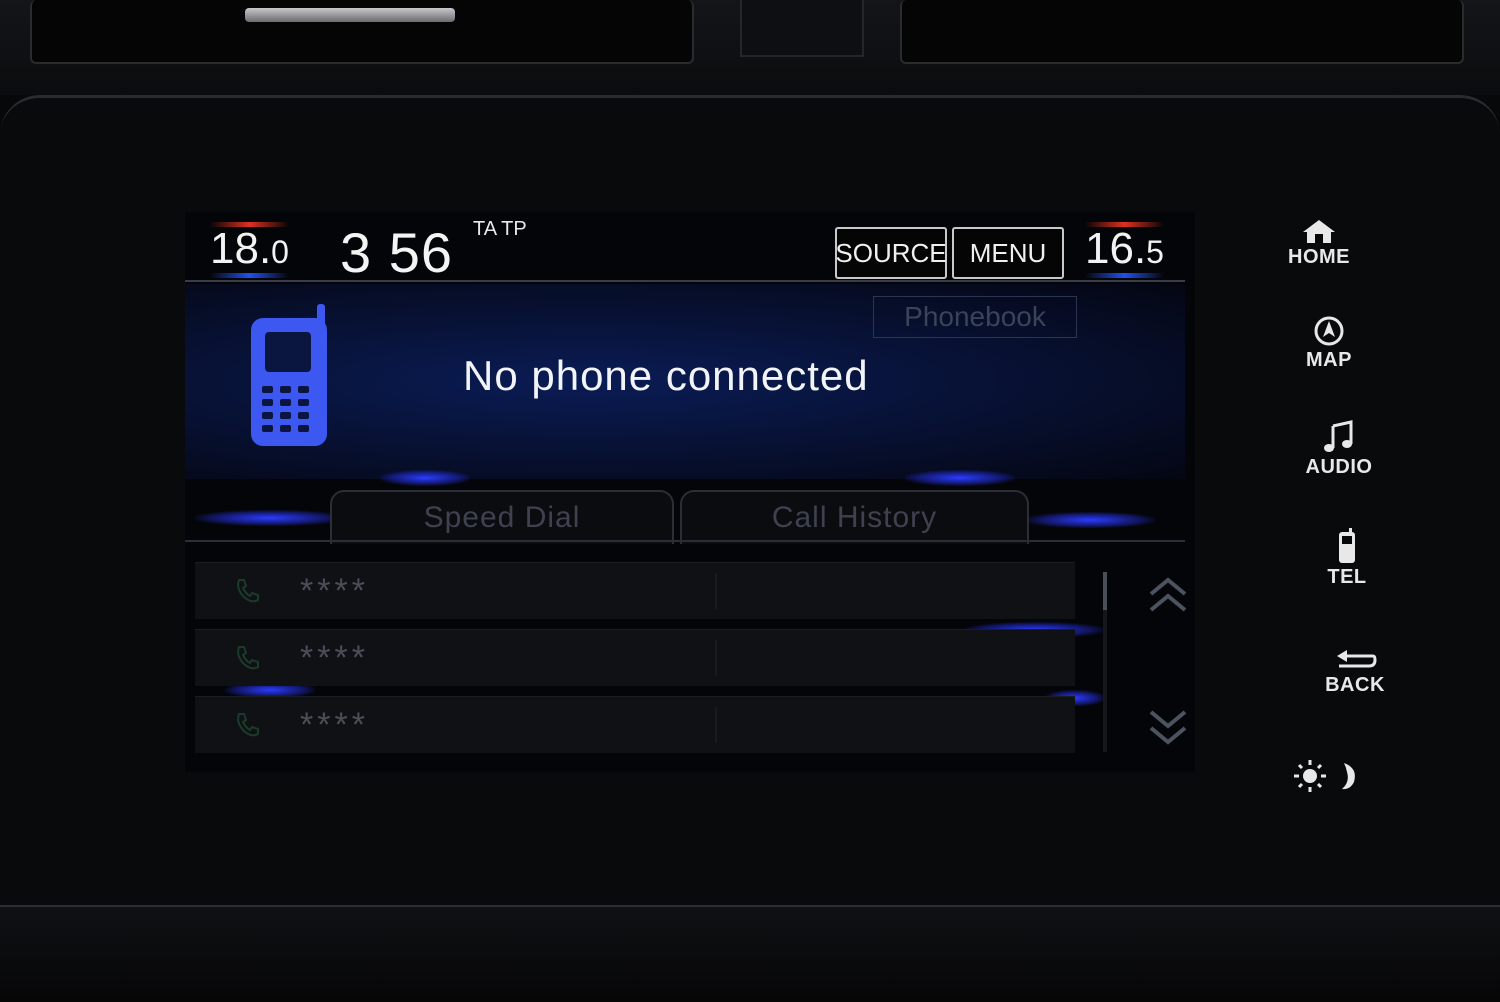  I want to click on tab-speed-dial: Speed Dial, so click(502, 517).